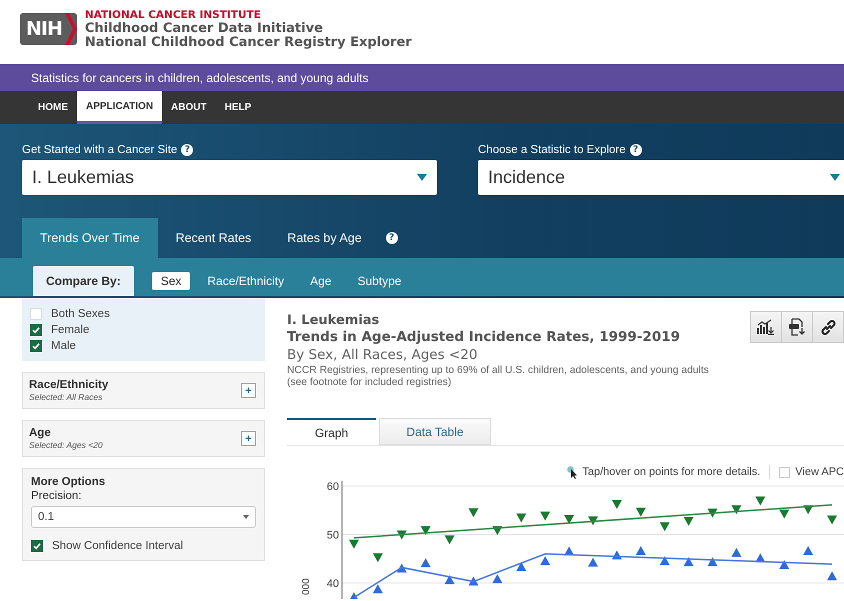 The image size is (844, 601). What do you see at coordinates (435, 431) in the screenshot?
I see `content-tab: Data Table` at bounding box center [435, 431].